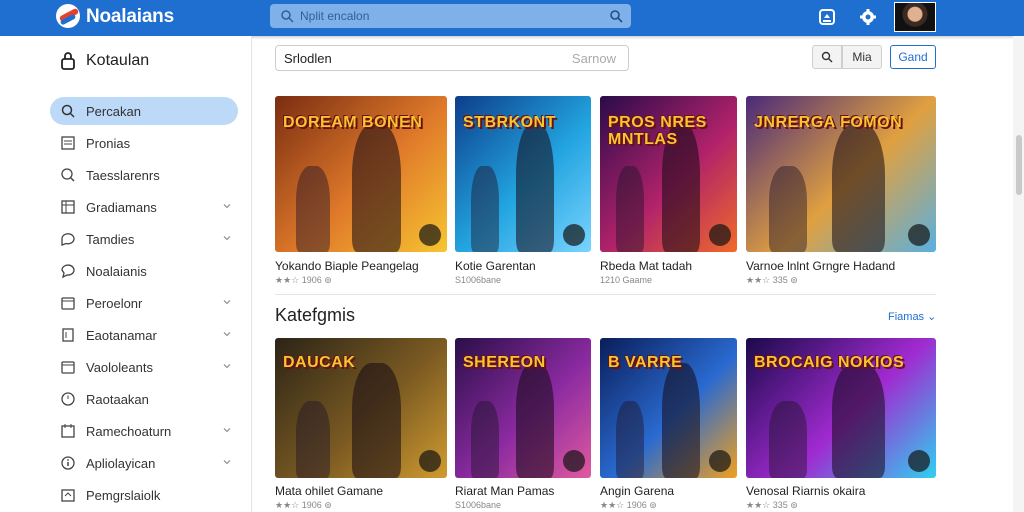  Describe the element at coordinates (646, 266) in the screenshot. I see `game-title: Rbeda Mat tadah` at that location.